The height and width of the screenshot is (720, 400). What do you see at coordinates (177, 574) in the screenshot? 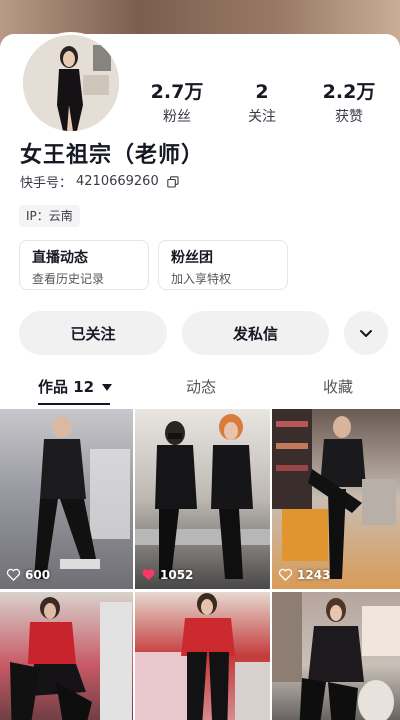
I see `like-count-value: 1052` at bounding box center [177, 574].